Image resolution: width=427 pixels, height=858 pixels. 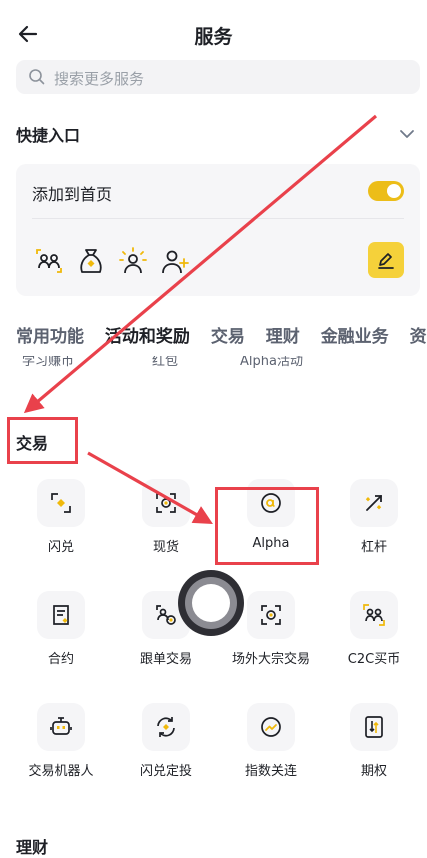 I want to click on annotation-arrow, so click(x=150, y=487).